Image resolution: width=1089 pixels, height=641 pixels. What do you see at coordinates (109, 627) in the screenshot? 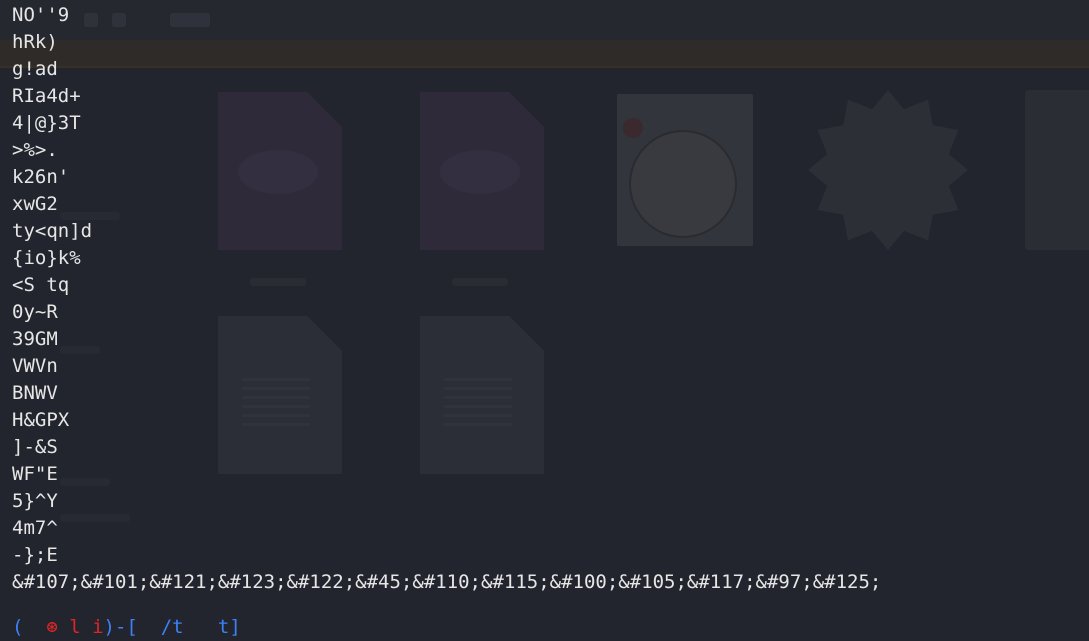
I see `prompt-close-paren: )` at bounding box center [109, 627].